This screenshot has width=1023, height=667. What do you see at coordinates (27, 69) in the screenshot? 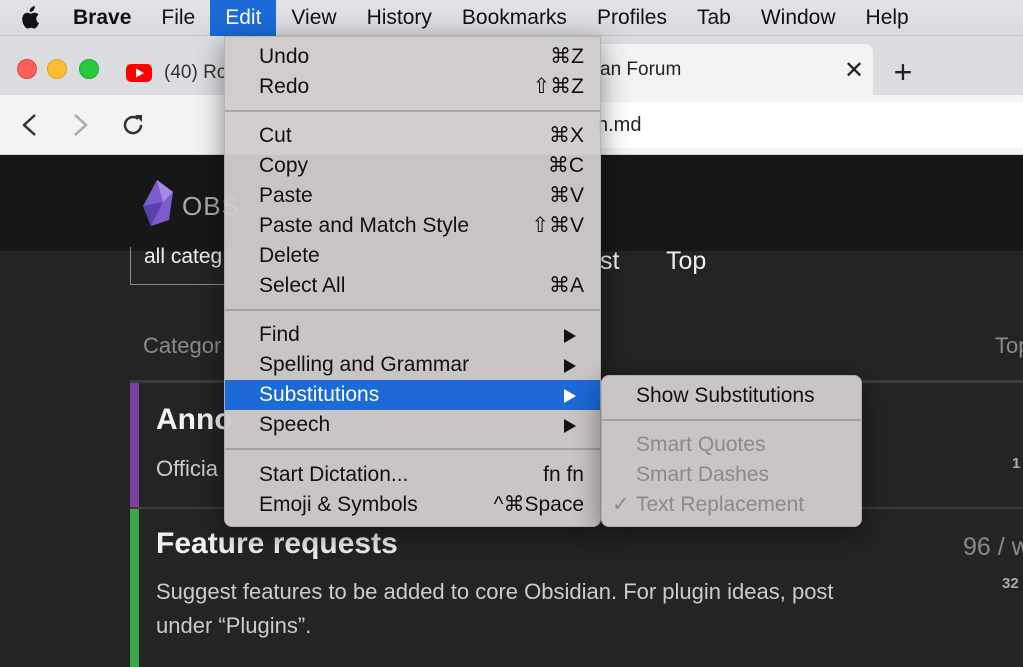
I see `window-close-button` at bounding box center [27, 69].